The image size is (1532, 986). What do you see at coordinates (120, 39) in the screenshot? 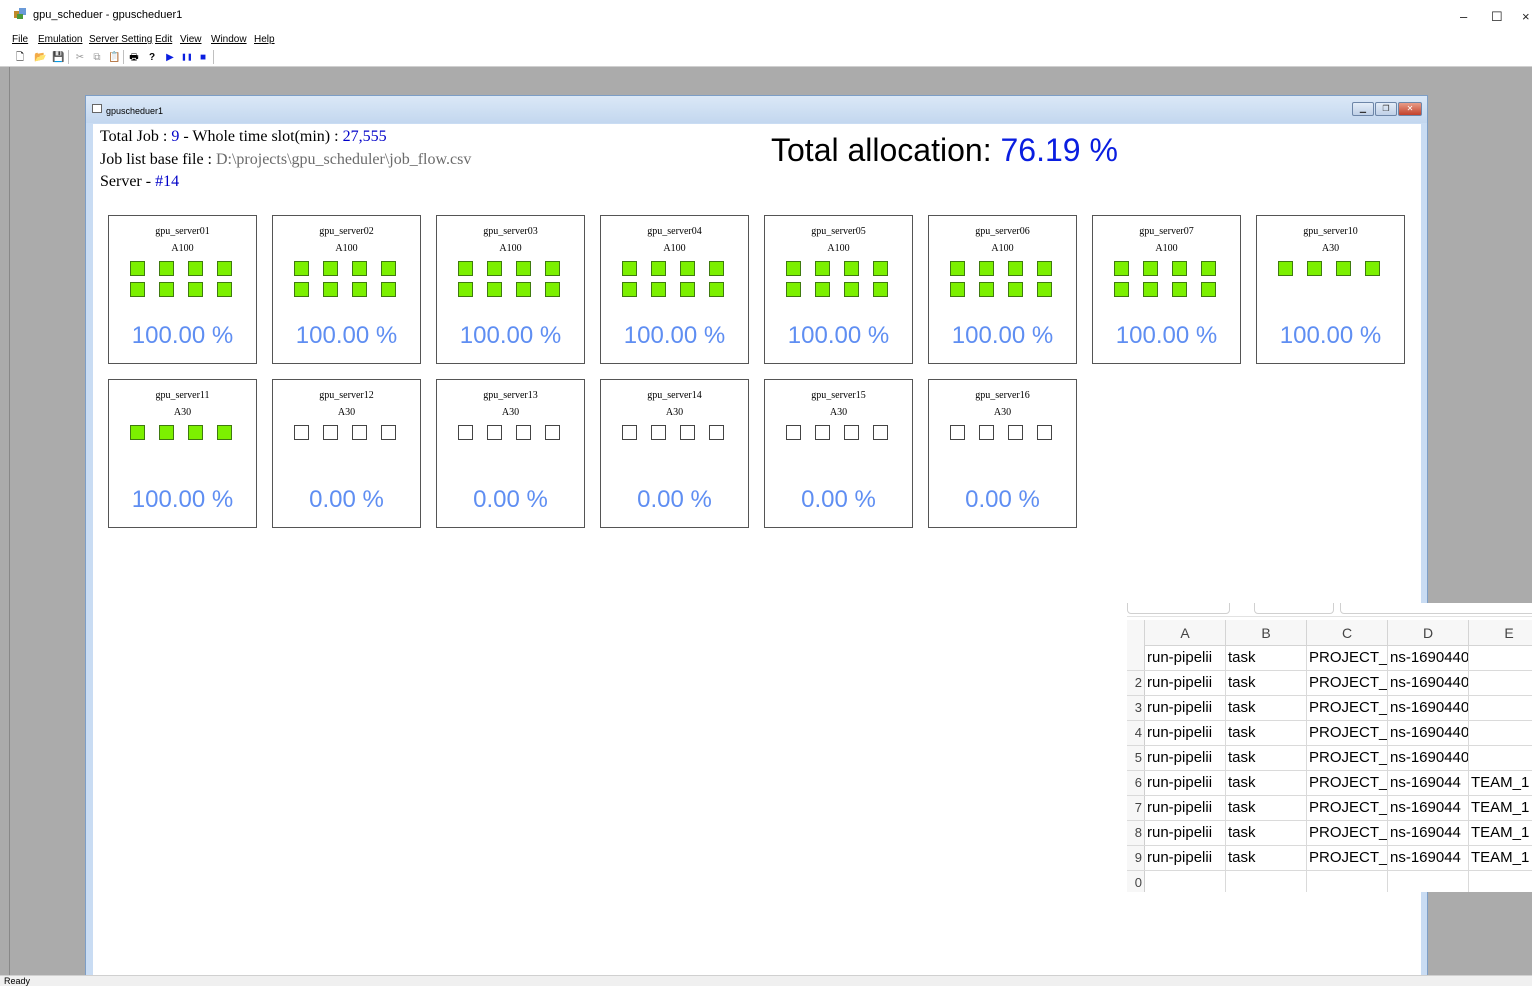
I see `menu-server-setting: Server Setting` at bounding box center [120, 39].